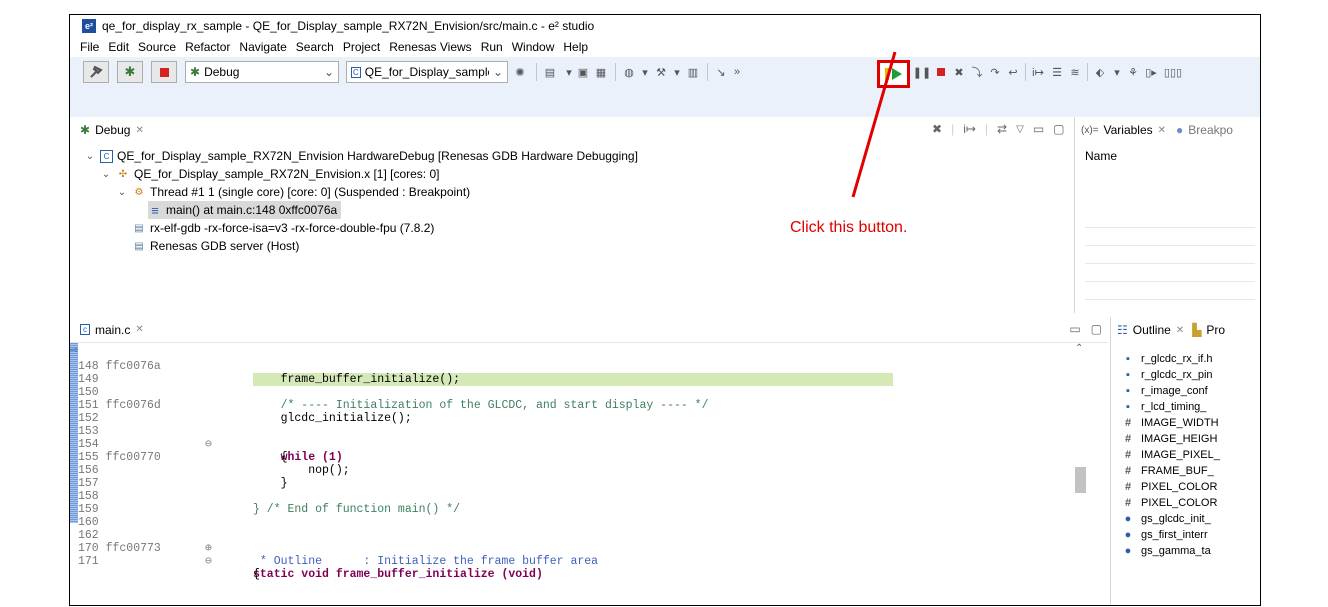 The image size is (1328, 607). What do you see at coordinates (1174, 391) in the screenshot?
I see `outline-item-label: r_image_conf` at bounding box center [1174, 391].